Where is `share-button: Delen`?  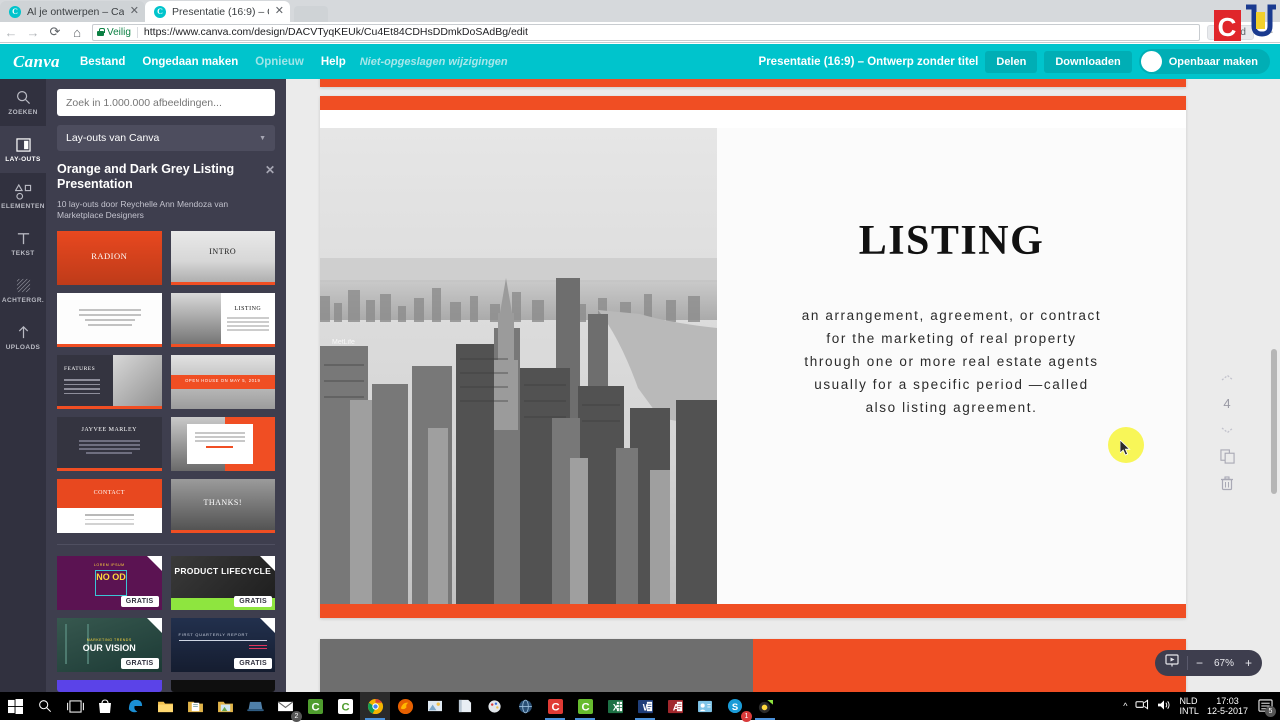 share-button: Delen is located at coordinates (1011, 61).